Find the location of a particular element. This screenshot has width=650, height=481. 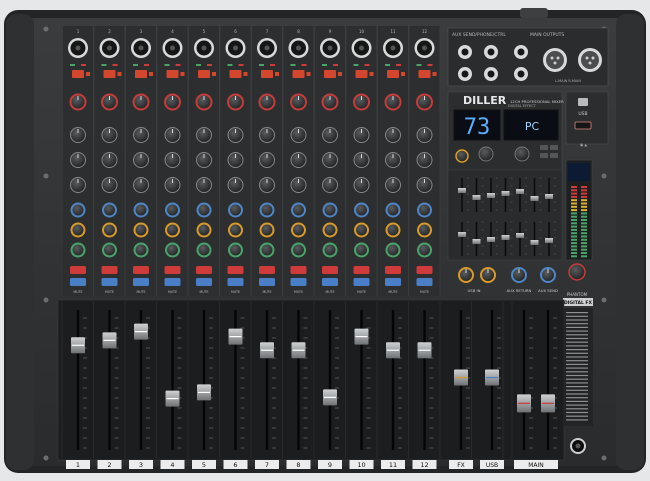

fx-program-knob is located at coordinates (486, 154).